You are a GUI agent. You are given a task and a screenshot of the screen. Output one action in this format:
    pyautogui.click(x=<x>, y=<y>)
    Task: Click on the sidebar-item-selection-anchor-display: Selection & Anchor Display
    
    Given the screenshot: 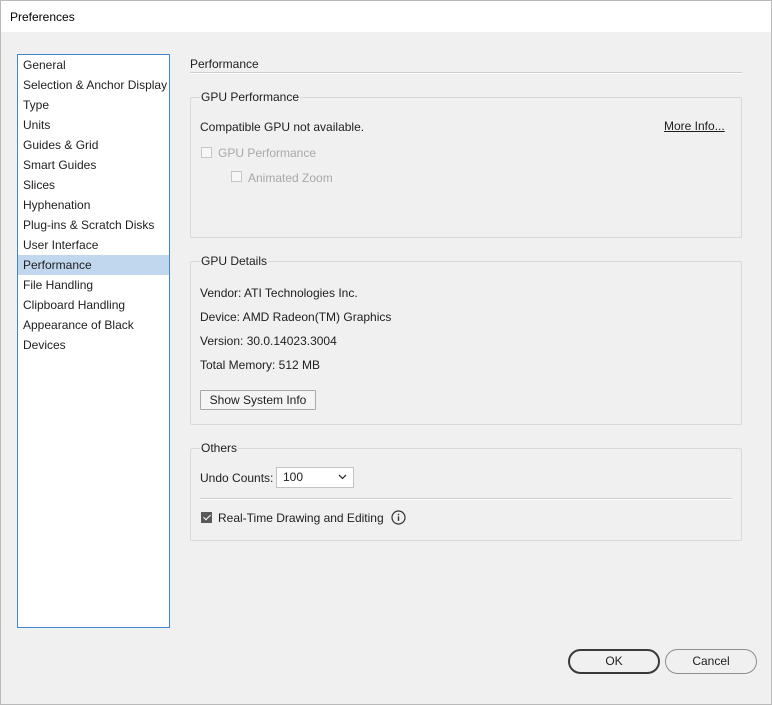 What is the action you would take?
    pyautogui.click(x=93, y=85)
    